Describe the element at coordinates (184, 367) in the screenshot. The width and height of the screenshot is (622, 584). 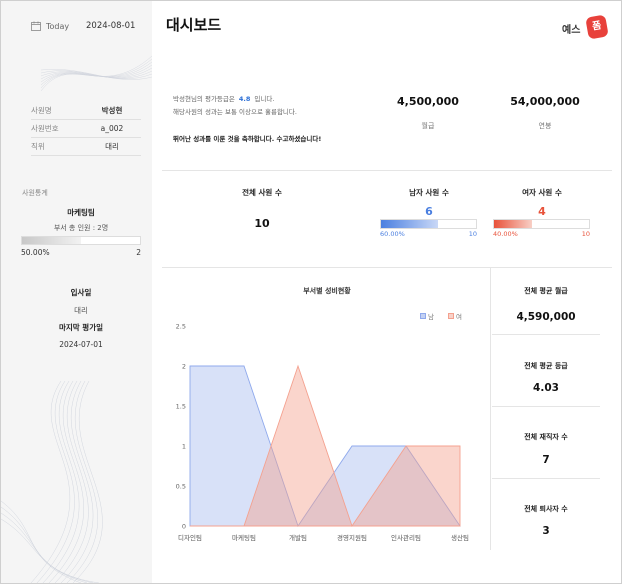
I see `y-tick-label: 2` at that location.